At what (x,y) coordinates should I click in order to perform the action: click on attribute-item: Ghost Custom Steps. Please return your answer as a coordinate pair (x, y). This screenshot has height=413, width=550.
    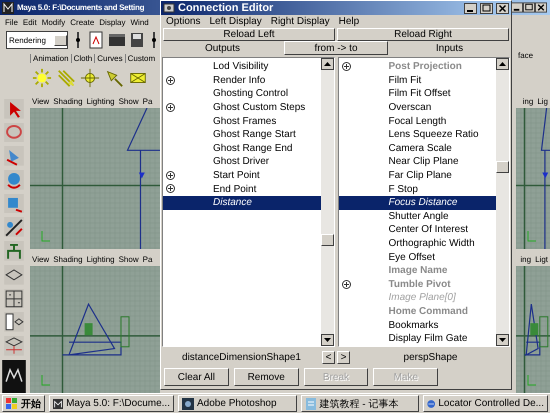
    Looking at the image, I should click on (241, 107).